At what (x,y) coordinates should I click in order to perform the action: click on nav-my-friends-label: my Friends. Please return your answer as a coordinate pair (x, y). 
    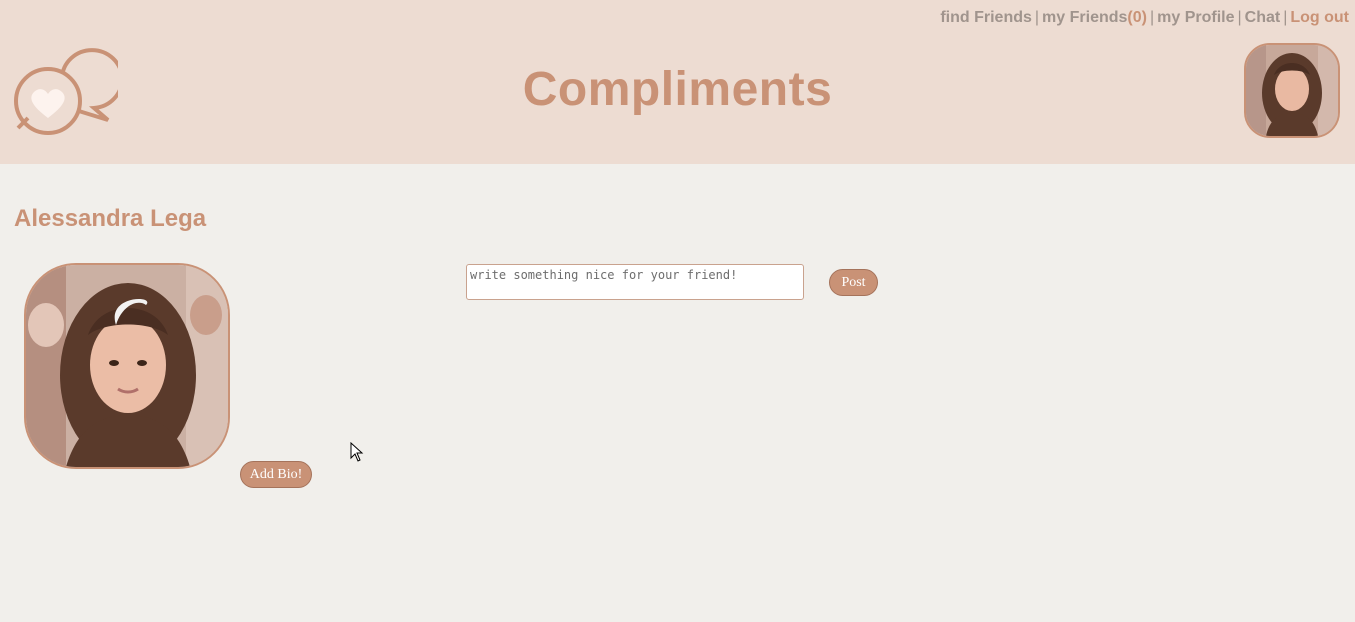
    Looking at the image, I should click on (1085, 17).